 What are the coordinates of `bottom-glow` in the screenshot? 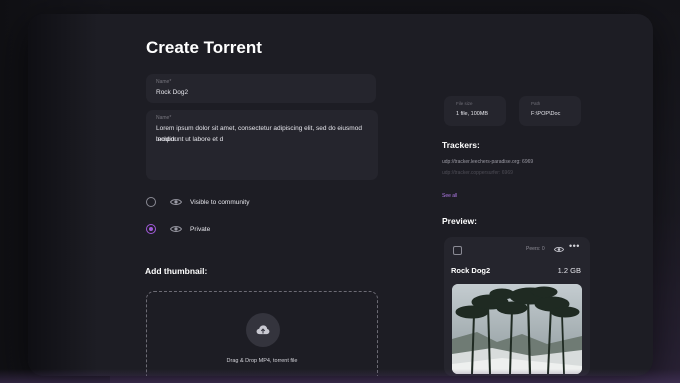 It's located at (340, 376).